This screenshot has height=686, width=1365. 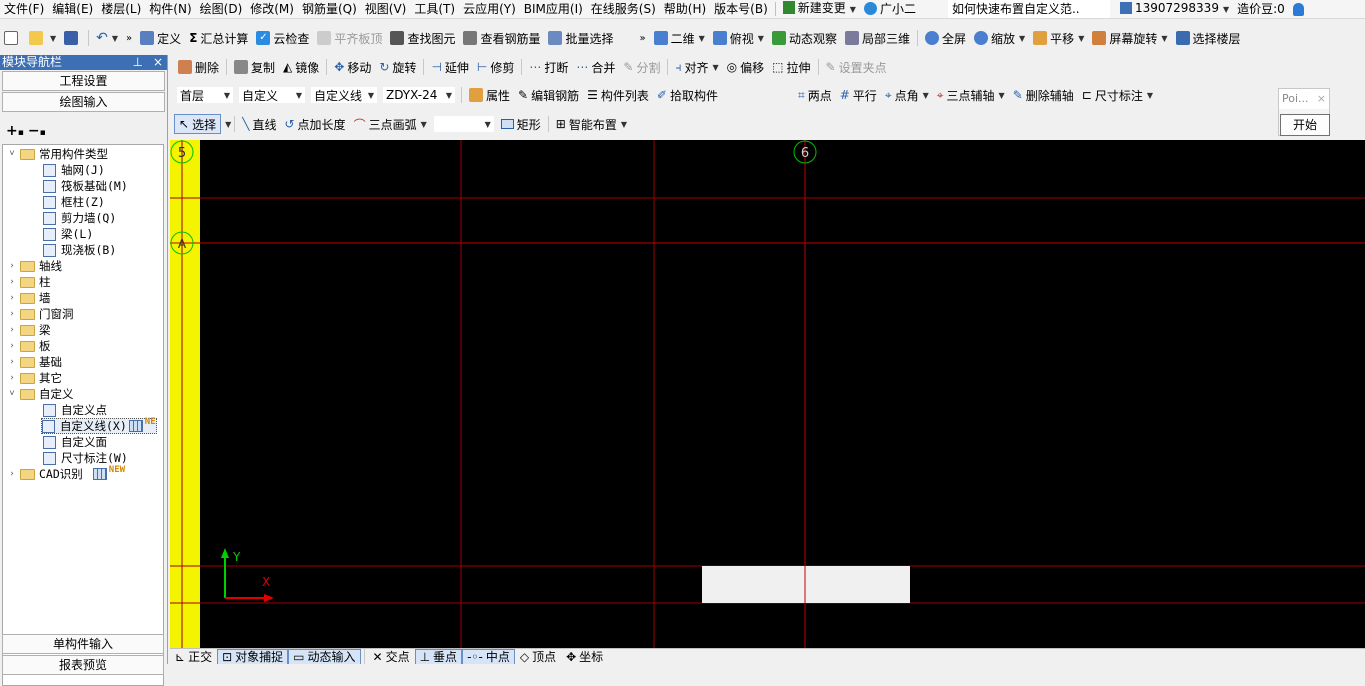 What do you see at coordinates (438, 656) in the screenshot?
I see `perpendicular-toggle: ⊥ 垂点` at bounding box center [438, 656].